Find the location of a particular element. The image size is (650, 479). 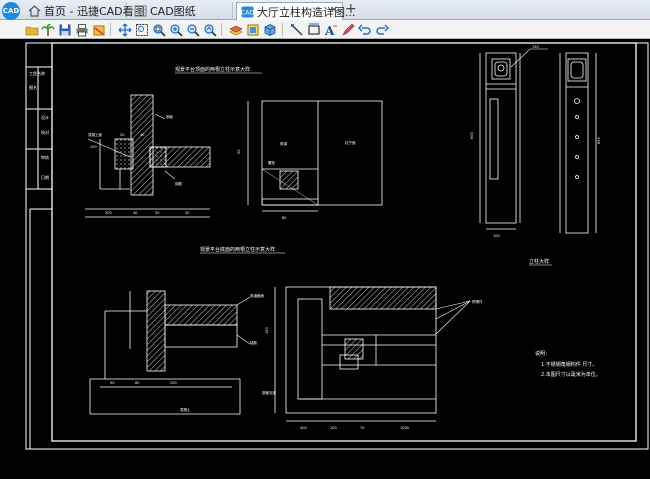

svg-text: 工程名称 is located at coordinates (37, 73).